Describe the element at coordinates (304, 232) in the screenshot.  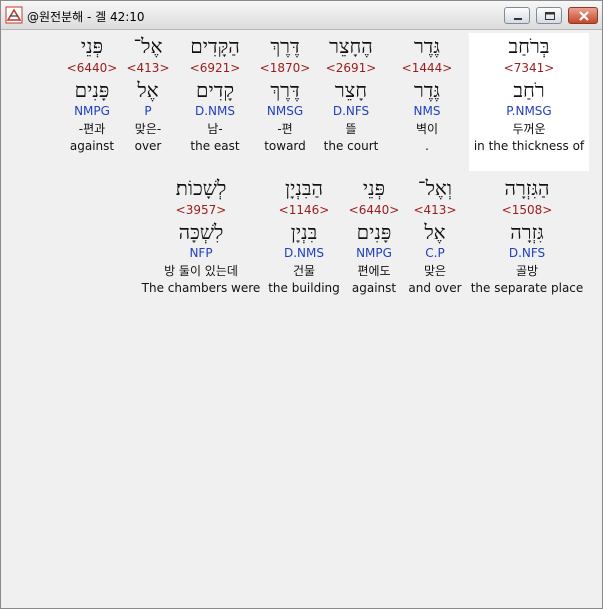
I see `lemma-word: בִּנְיָן` at that location.